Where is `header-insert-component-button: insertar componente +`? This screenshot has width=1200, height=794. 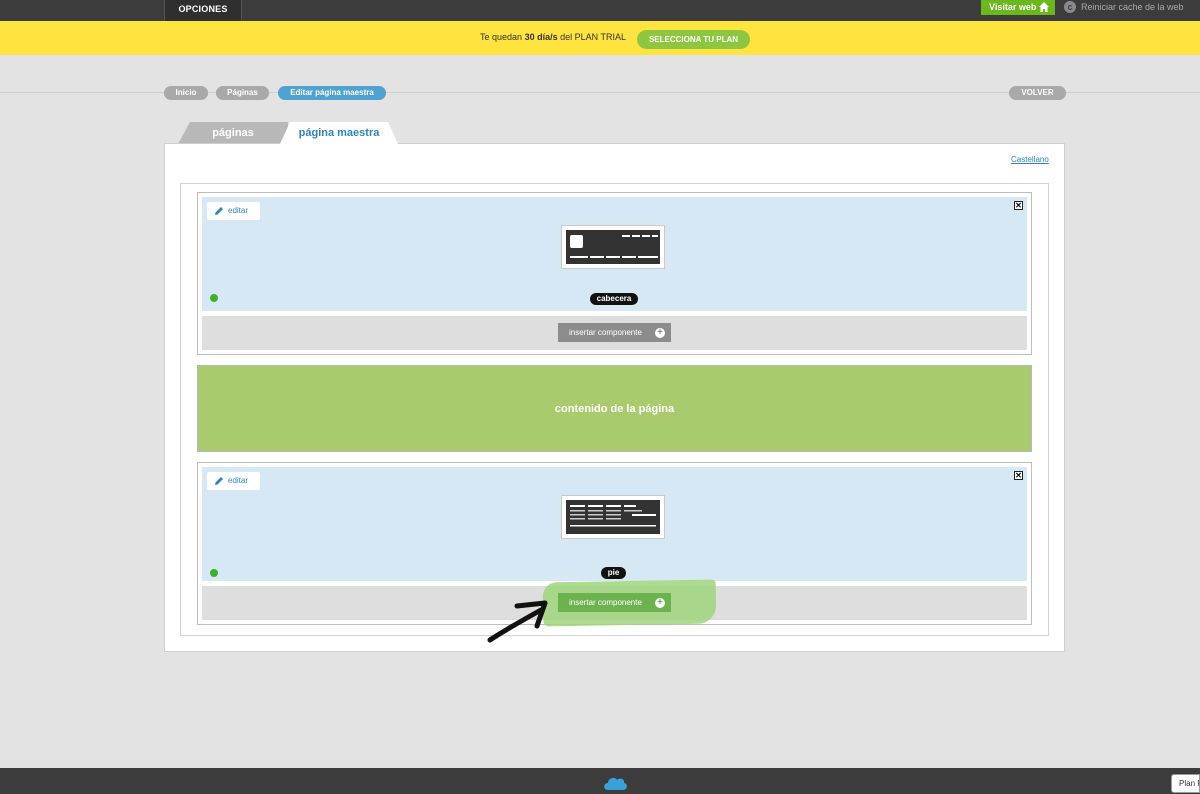
header-insert-component-button: insertar componente + is located at coordinates (614, 332).